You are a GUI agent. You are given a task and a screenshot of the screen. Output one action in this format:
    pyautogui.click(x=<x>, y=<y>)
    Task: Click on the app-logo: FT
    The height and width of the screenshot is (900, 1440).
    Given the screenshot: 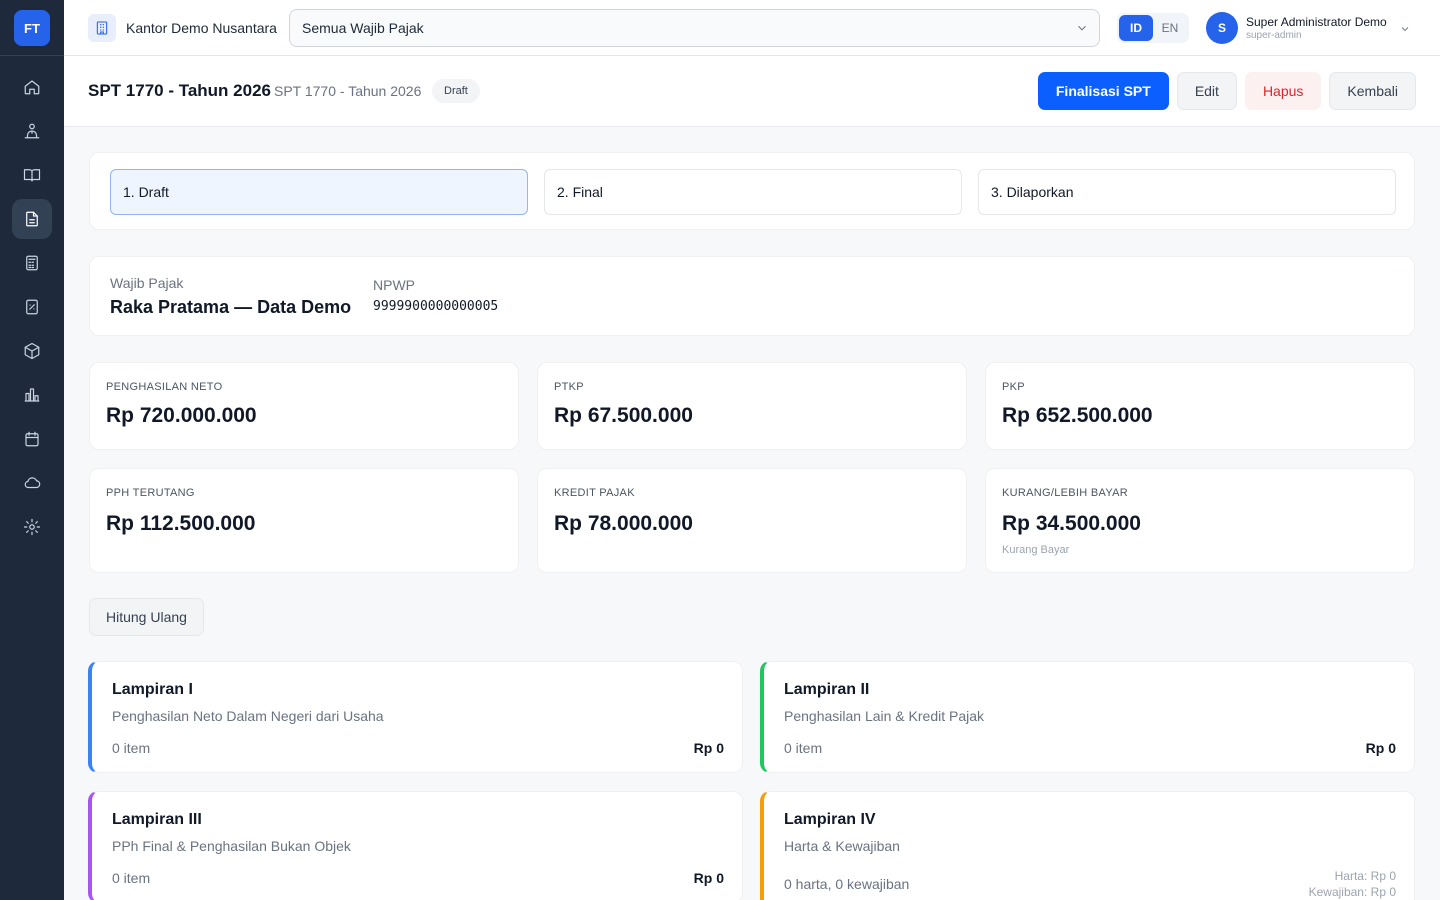 What is the action you would take?
    pyautogui.click(x=32, y=28)
    